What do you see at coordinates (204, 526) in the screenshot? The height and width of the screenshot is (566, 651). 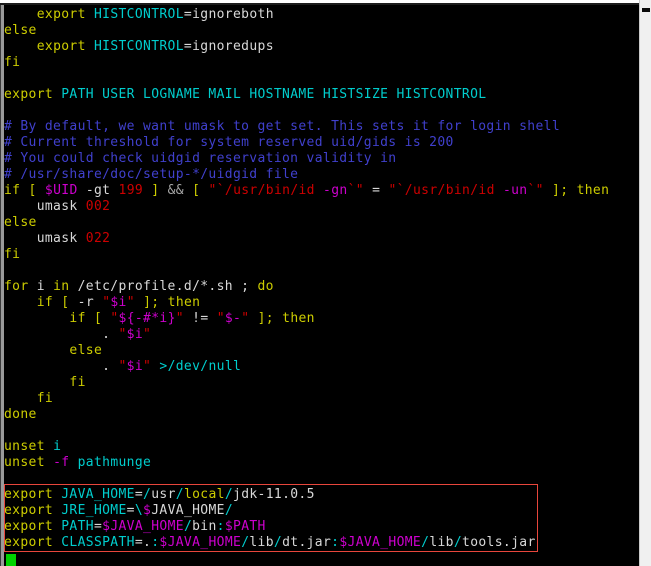 I see `code-token: bin` at bounding box center [204, 526].